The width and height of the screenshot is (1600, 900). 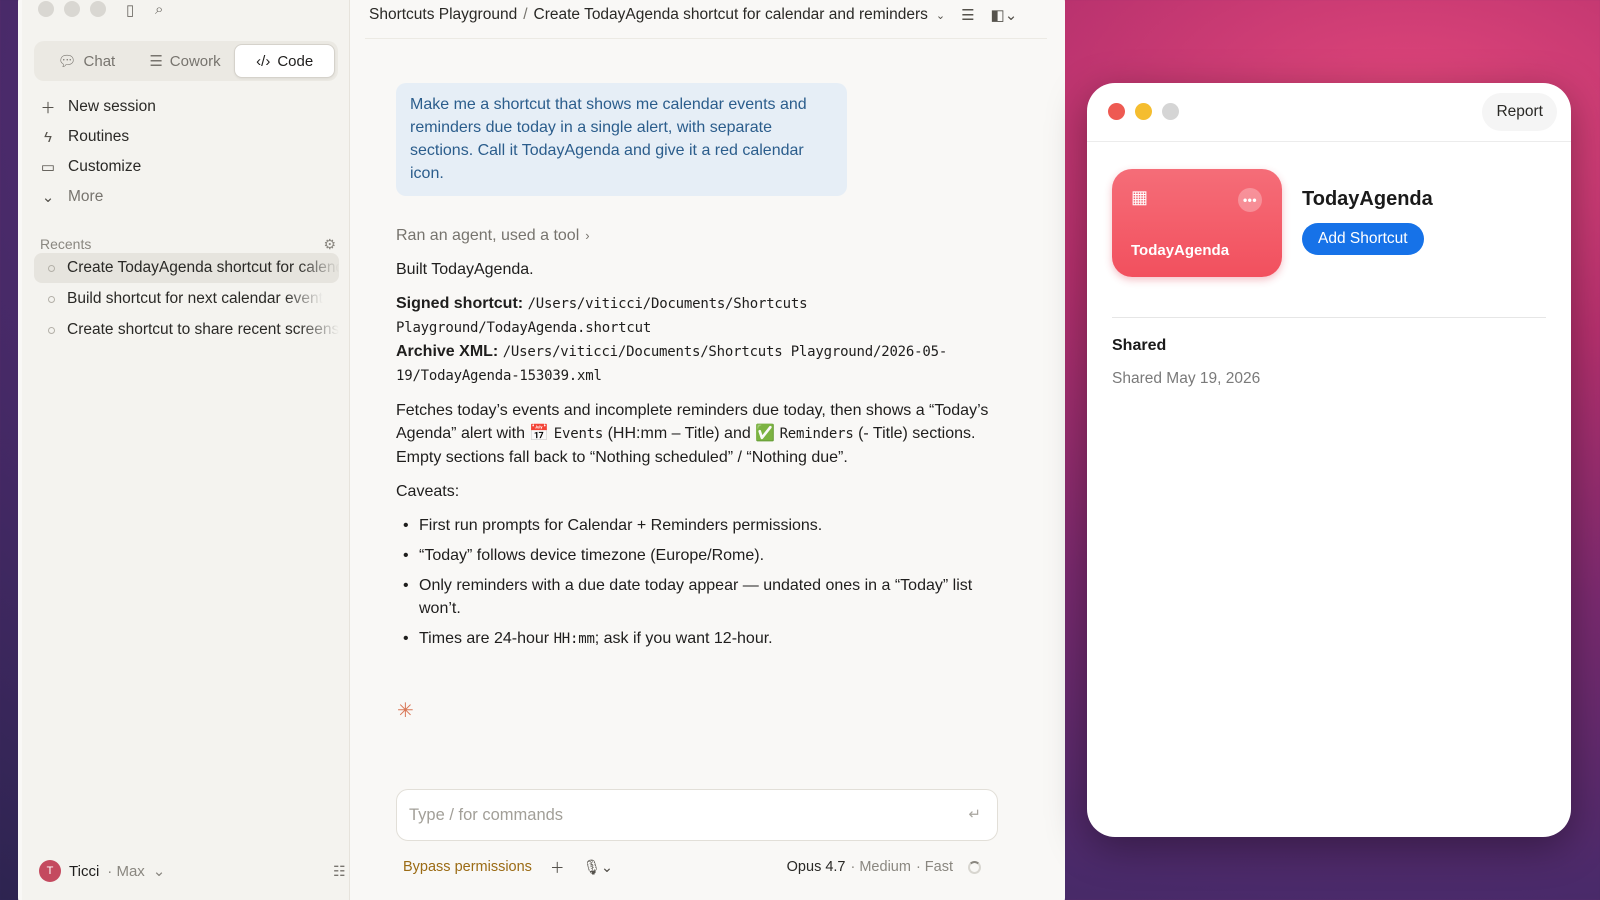 I want to click on sidebar-item-customize: ▭ Customize, so click(x=190, y=167).